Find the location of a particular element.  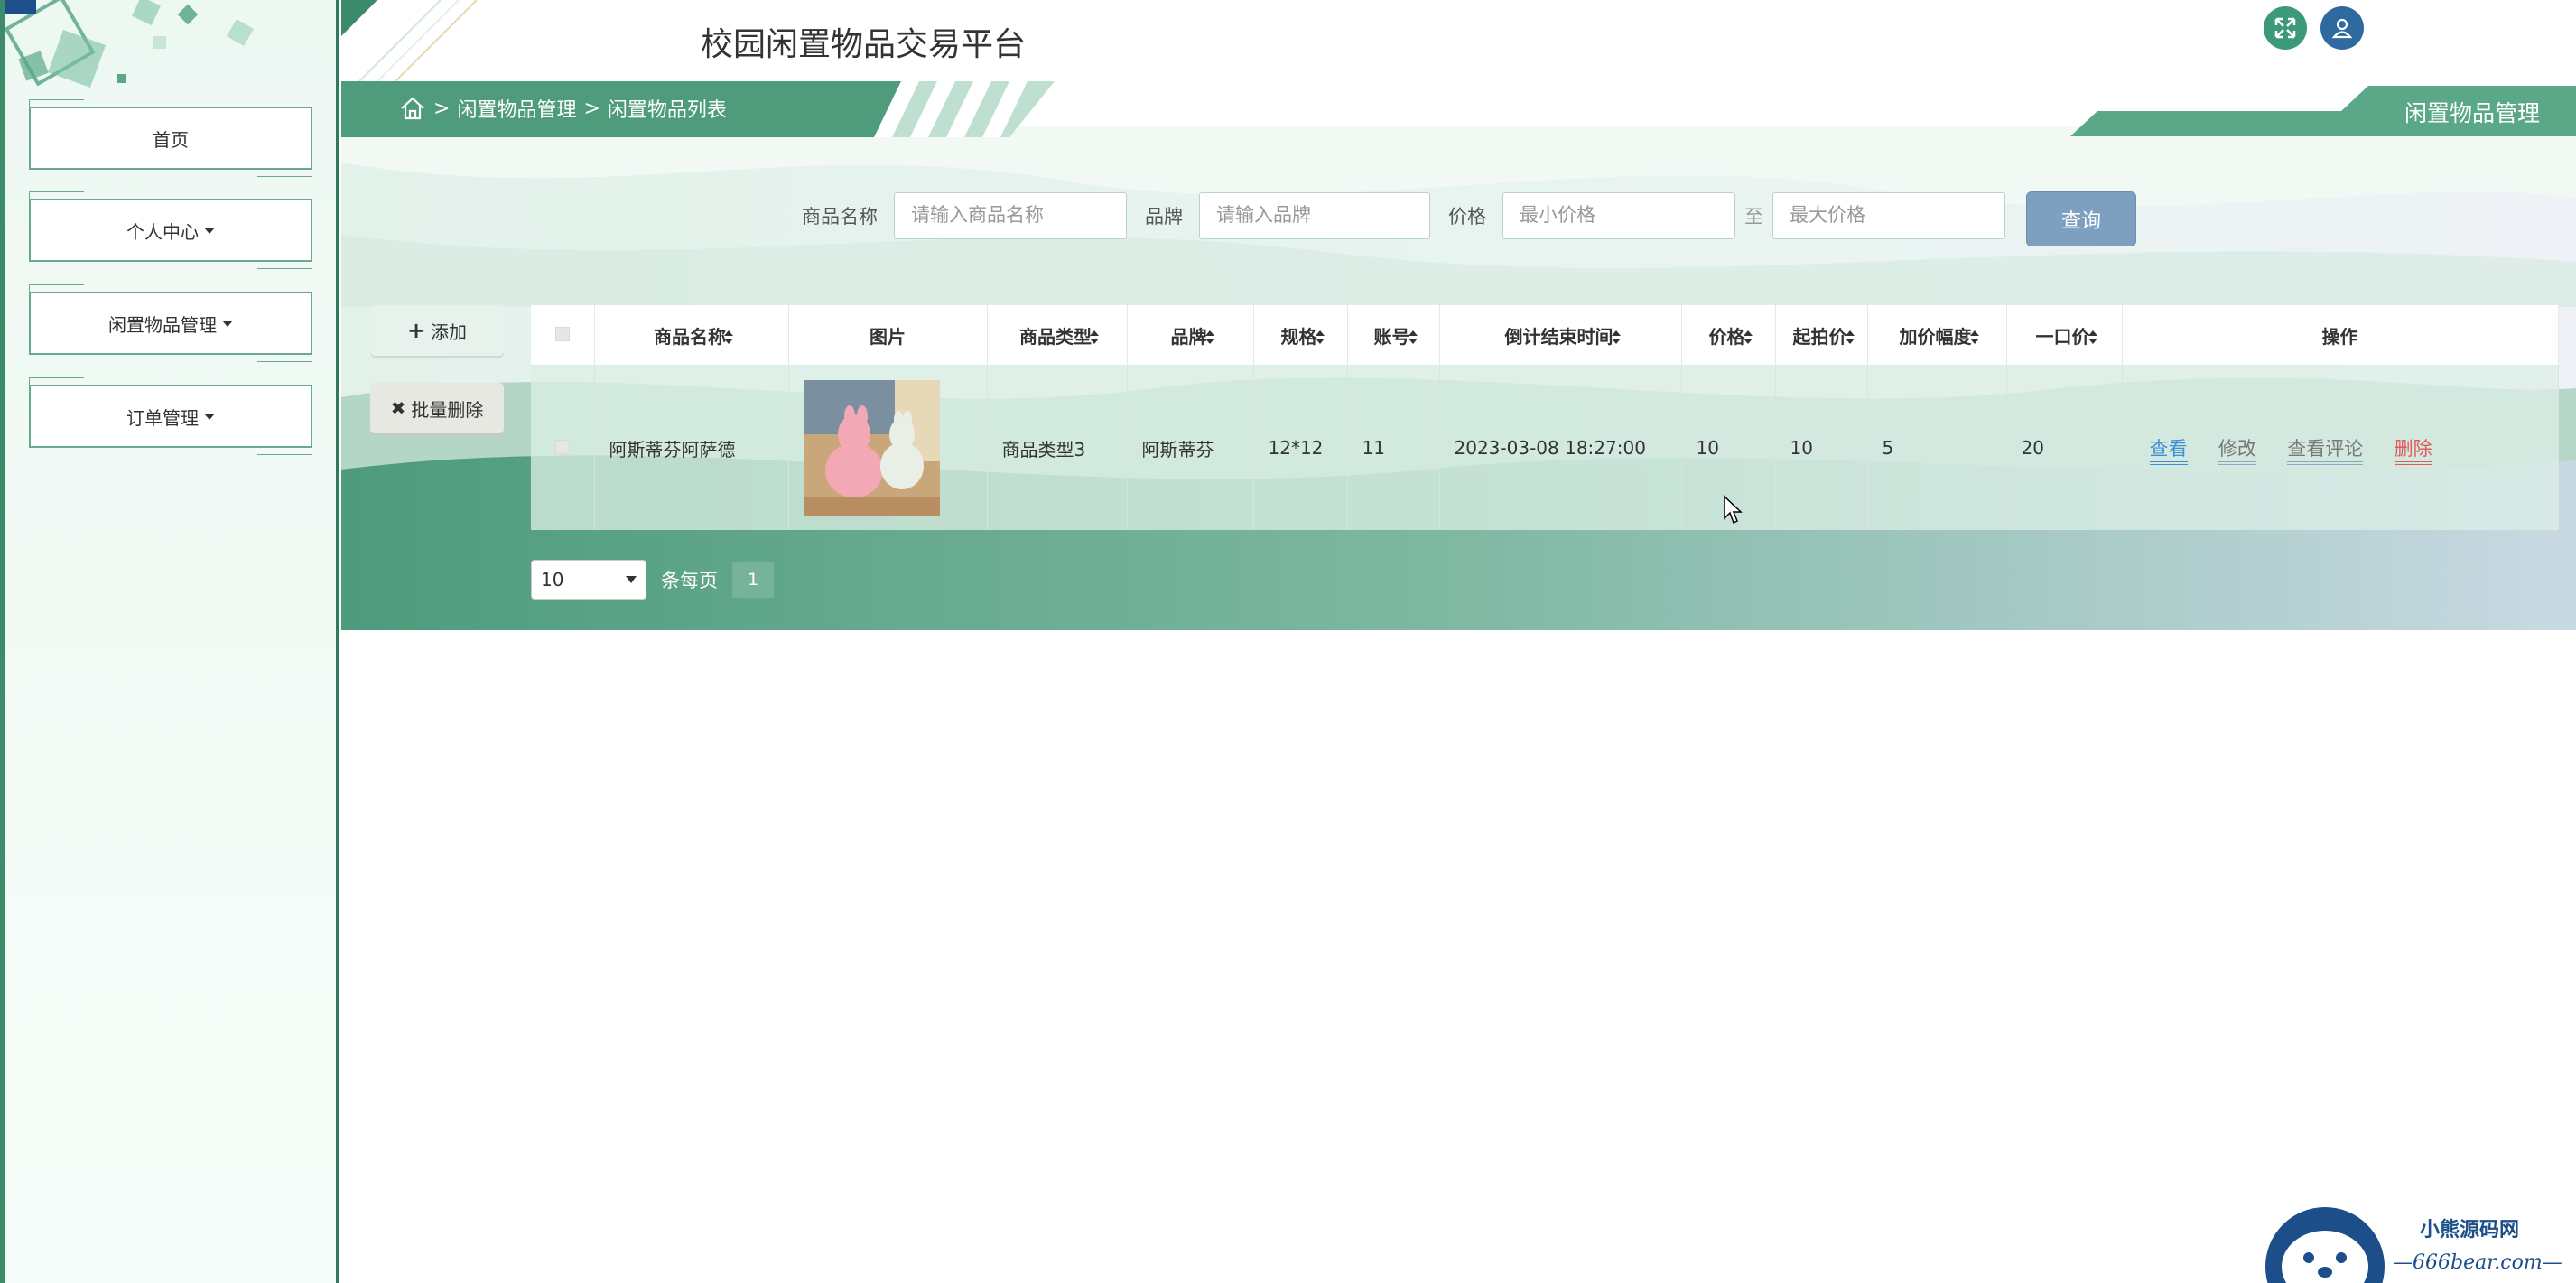

sidebar-item-idle-goods: 闲置物品管理 is located at coordinates (170, 323).